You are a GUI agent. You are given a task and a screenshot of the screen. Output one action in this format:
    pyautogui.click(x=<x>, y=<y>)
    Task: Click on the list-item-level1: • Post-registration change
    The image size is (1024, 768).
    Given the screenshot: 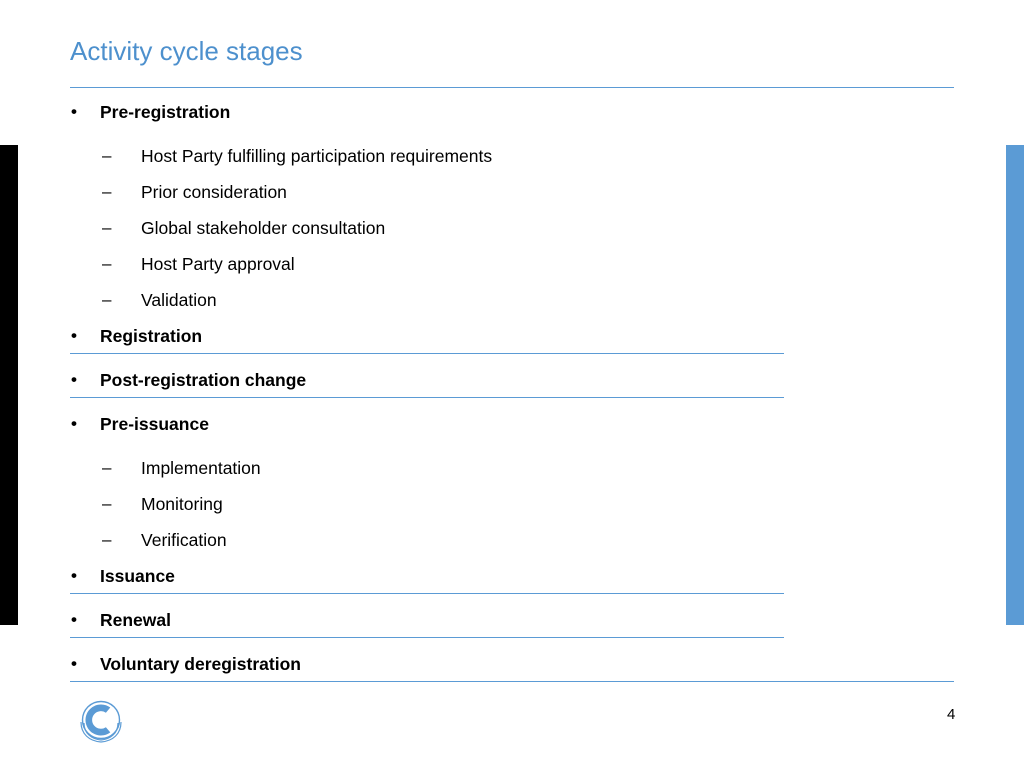 What is the action you would take?
    pyautogui.click(x=515, y=387)
    